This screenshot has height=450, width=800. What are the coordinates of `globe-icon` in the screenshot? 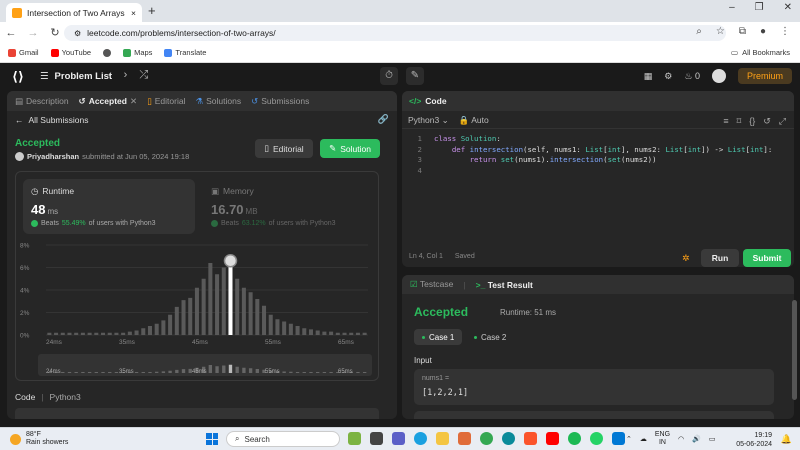 It's located at (107, 52).